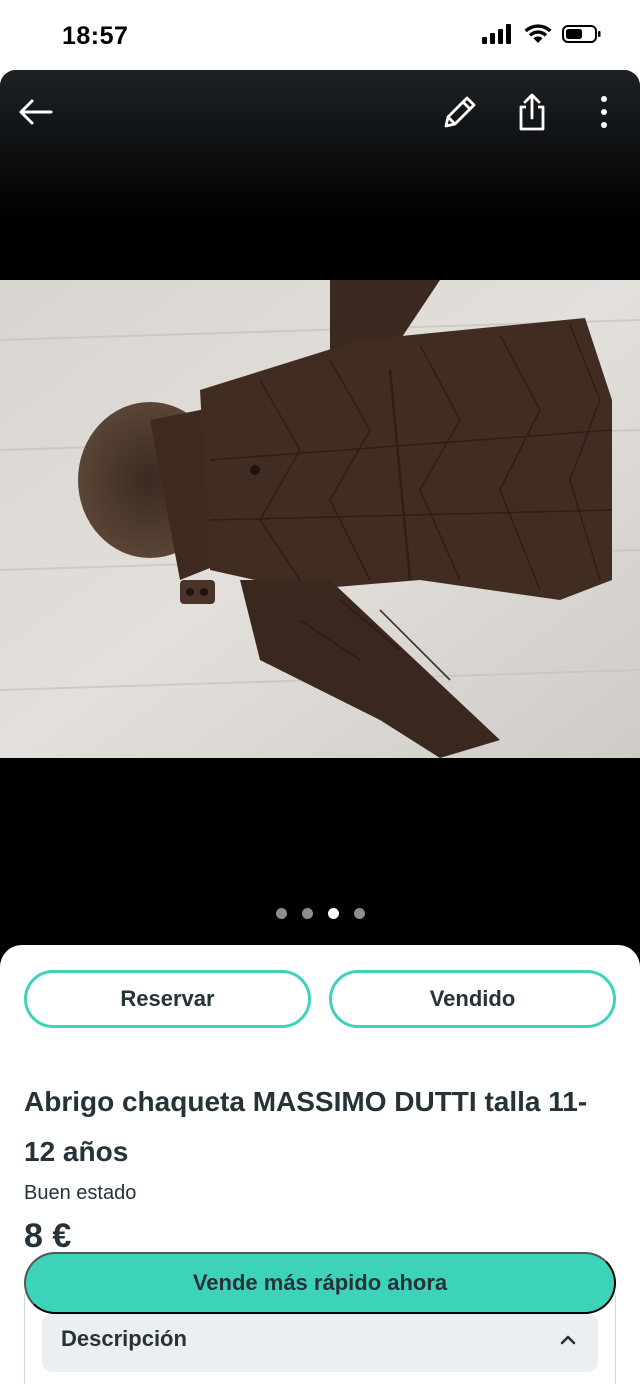 The width and height of the screenshot is (640, 1384). I want to click on pencil-icon, so click(460, 112).